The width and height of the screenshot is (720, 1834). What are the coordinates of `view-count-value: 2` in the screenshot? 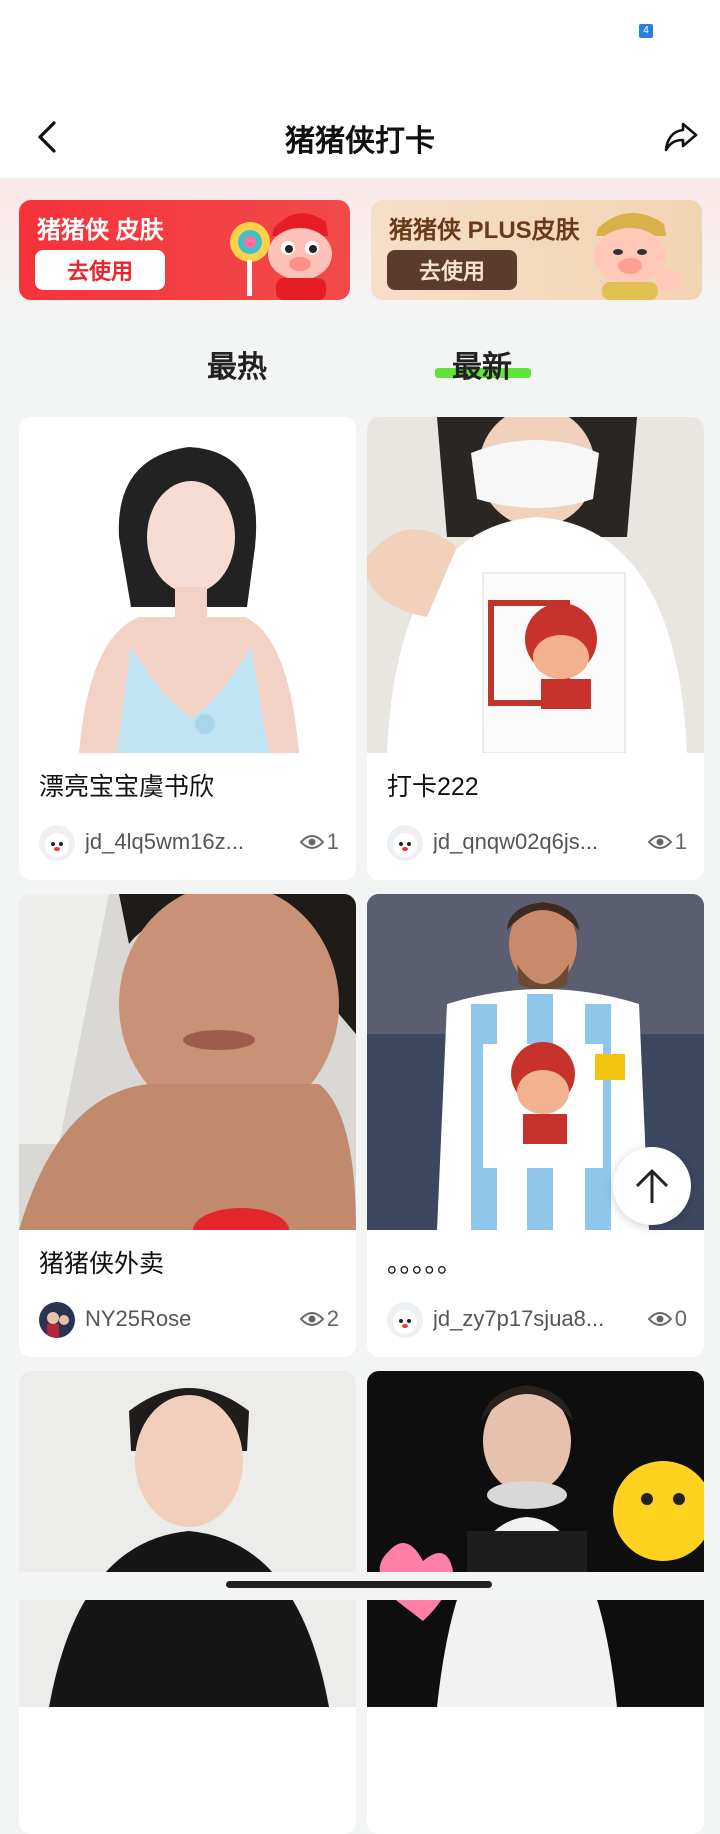 It's located at (332, 1318).